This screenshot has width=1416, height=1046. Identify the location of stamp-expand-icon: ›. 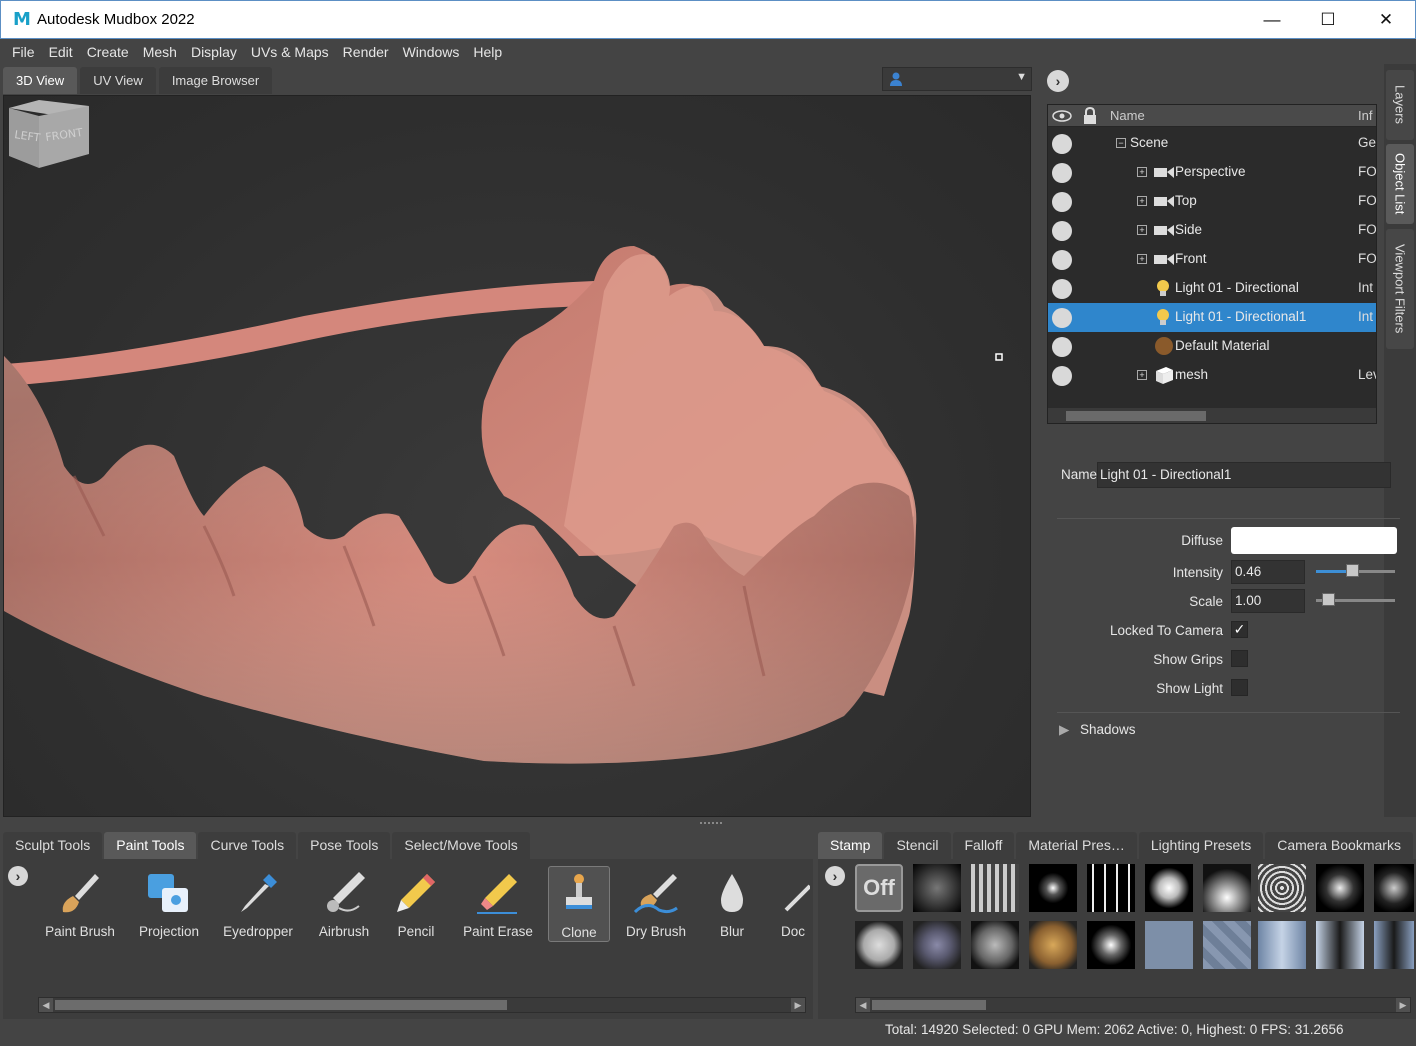
(835, 876).